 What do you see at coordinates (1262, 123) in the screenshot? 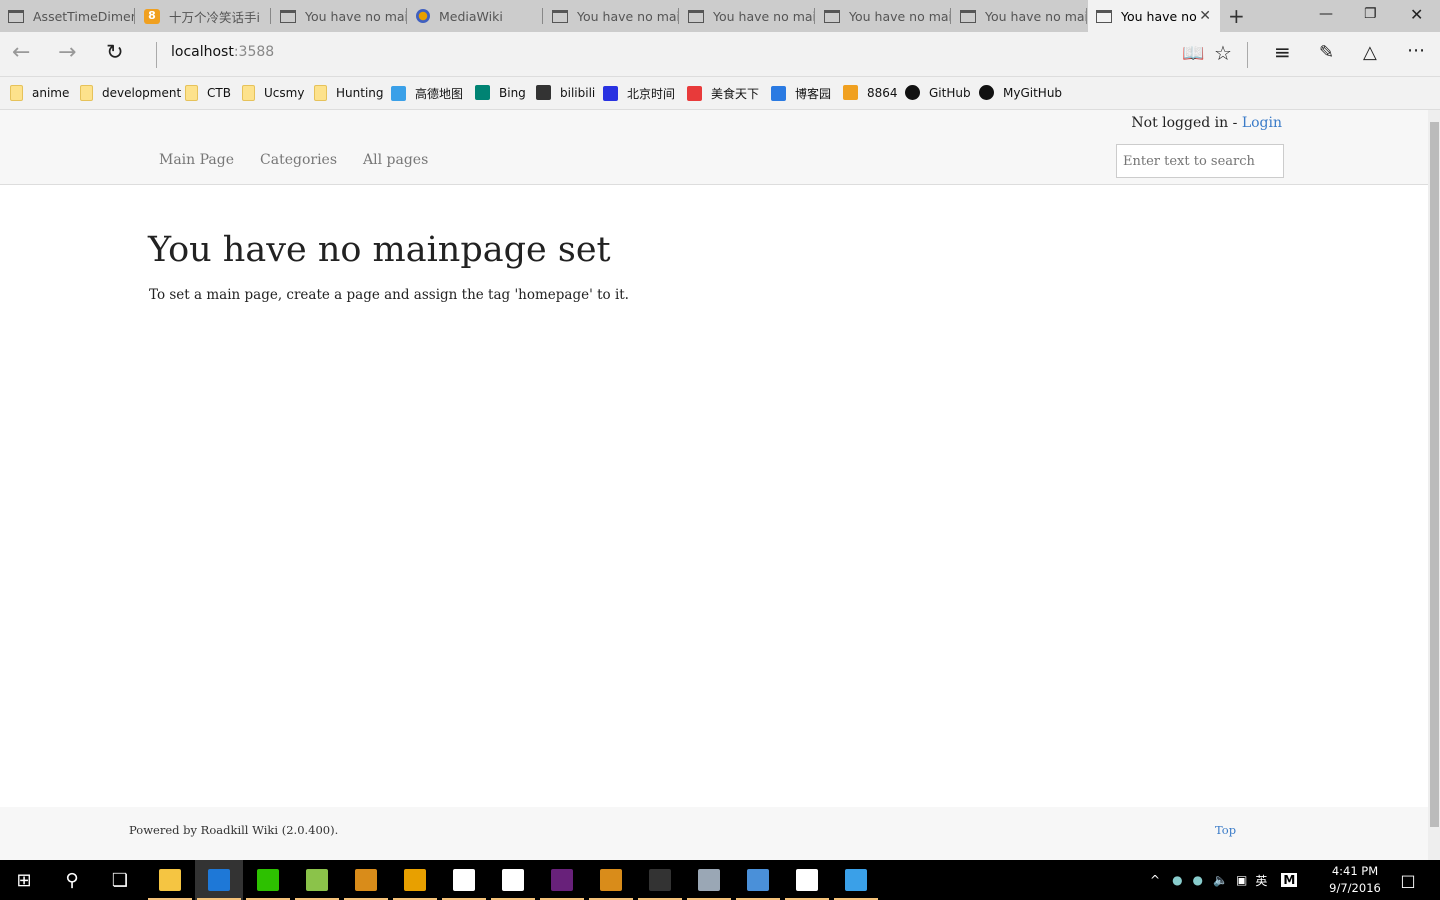
I see `login-link: Login` at bounding box center [1262, 123].